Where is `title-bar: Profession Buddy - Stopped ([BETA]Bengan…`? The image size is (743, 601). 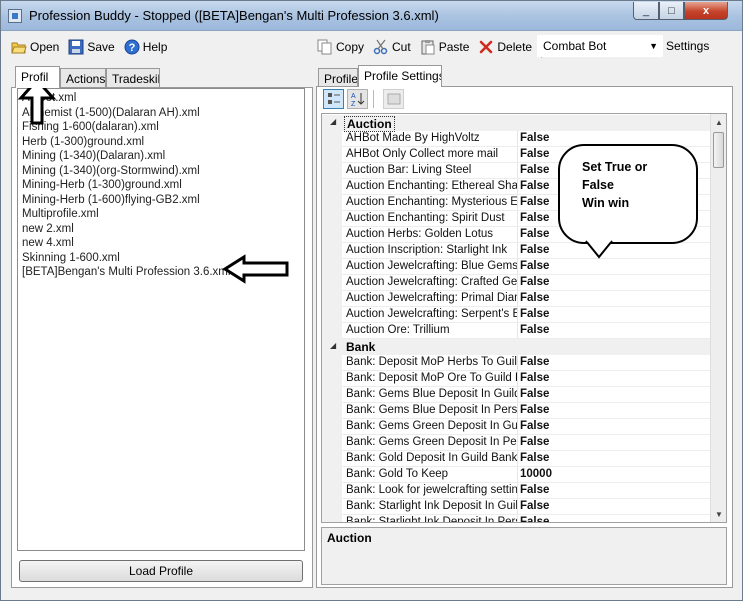
title-bar: Profession Buddy - Stopped ([BETA]Bengan… is located at coordinates (371, 16).